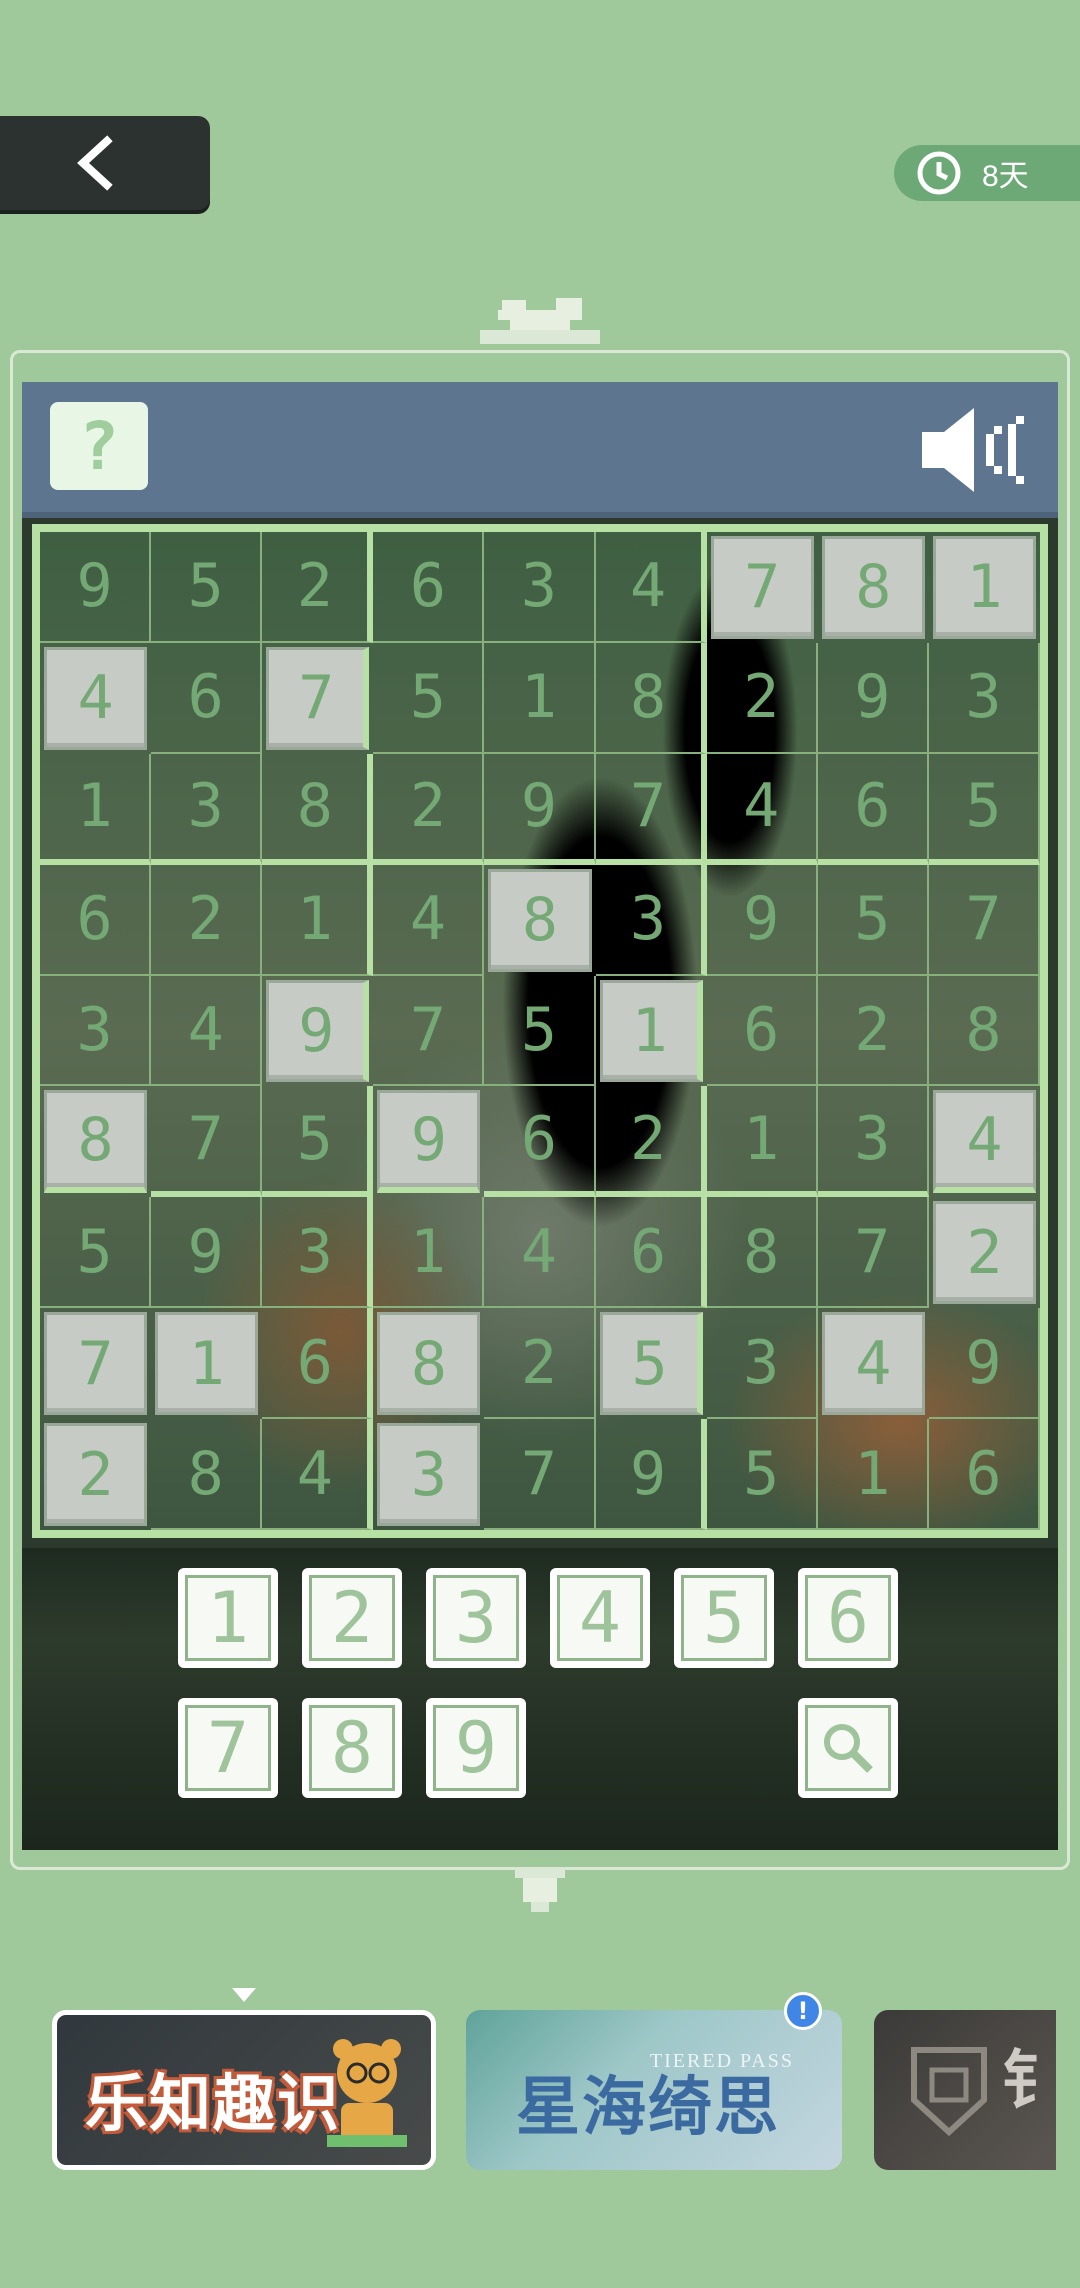 The width and height of the screenshot is (1080, 2288). What do you see at coordinates (848, 1748) in the screenshot?
I see `hint-button` at bounding box center [848, 1748].